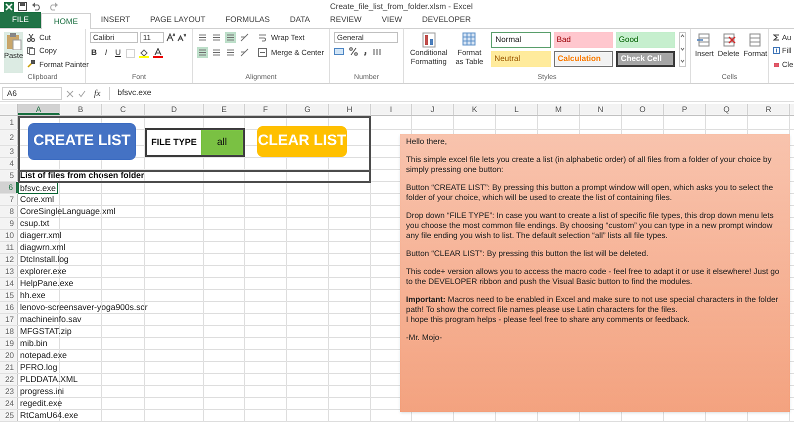 This screenshot has height=423, width=794. What do you see at coordinates (22, 6) in the screenshot?
I see `save-icon` at bounding box center [22, 6].